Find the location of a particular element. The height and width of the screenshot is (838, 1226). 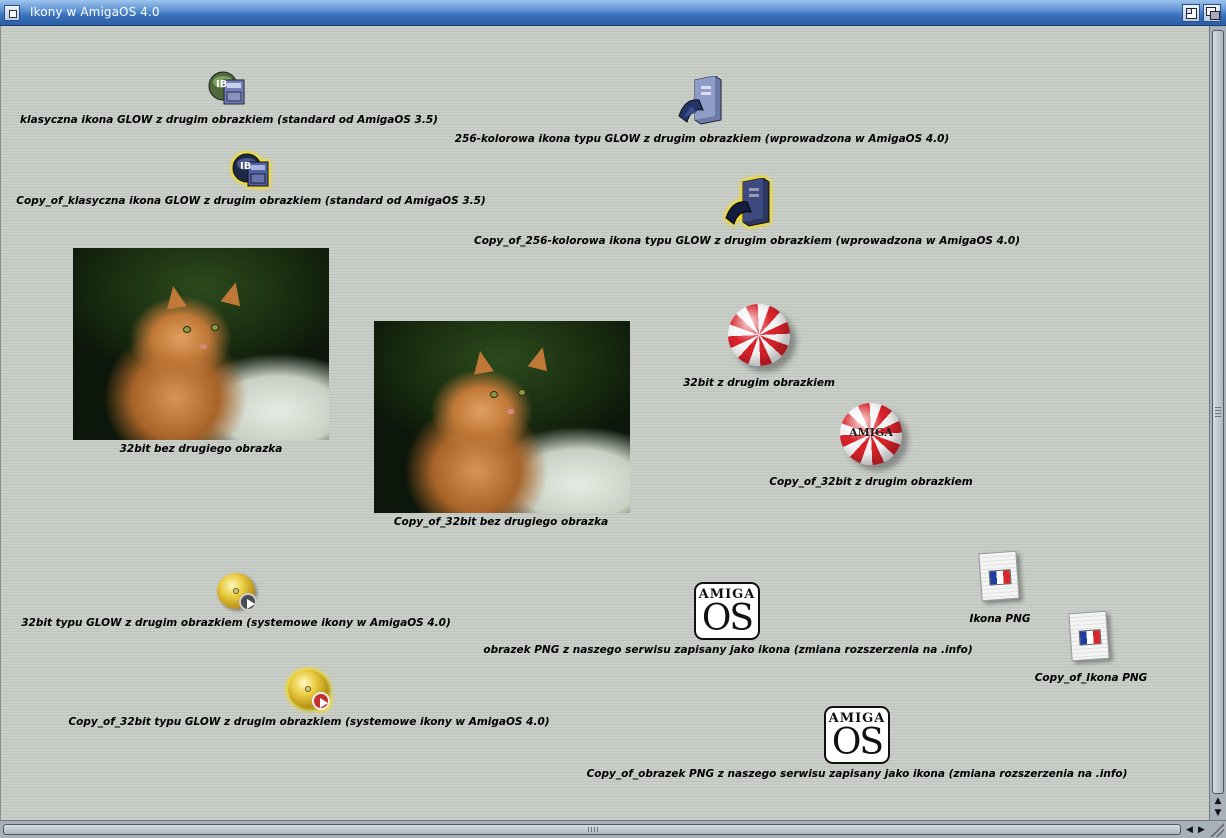

zoom-gadget-icon is located at coordinates (1191, 13).